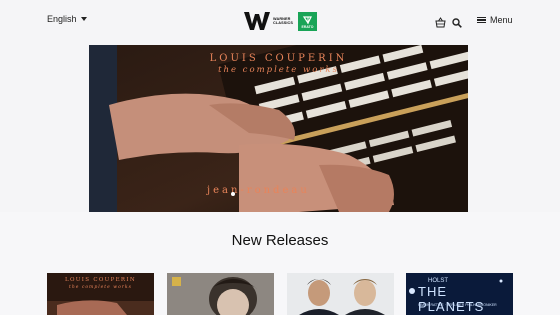 This screenshot has height=315, width=560. I want to click on carousel-indicator, so click(233, 194).